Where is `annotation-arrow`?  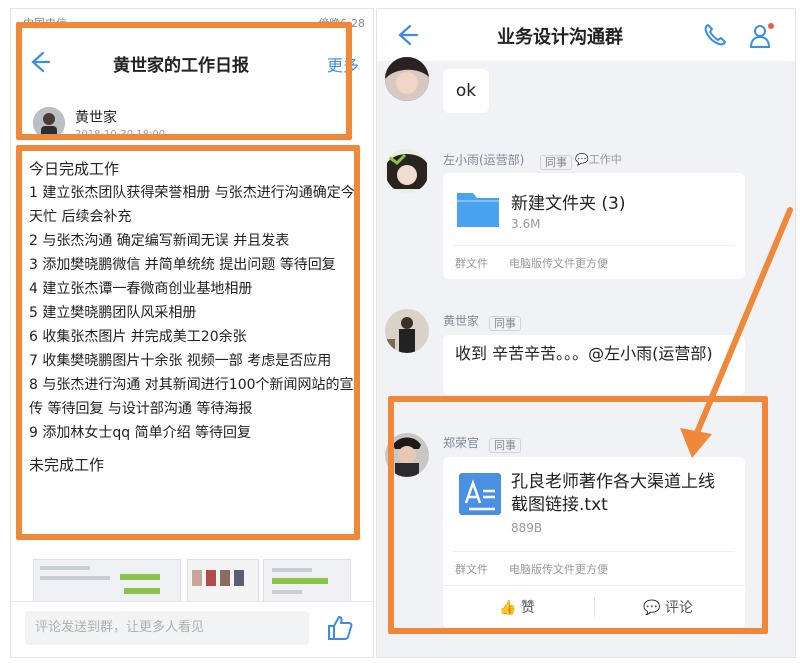 annotation-arrow is located at coordinates (736, 332).